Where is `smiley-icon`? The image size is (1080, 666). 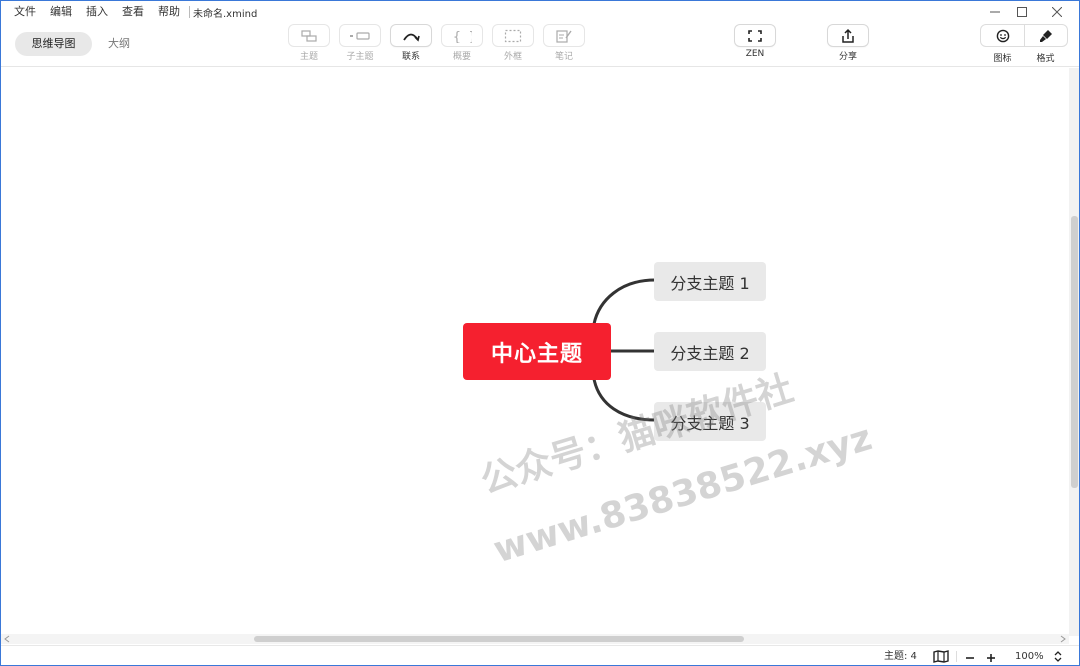
smiley-icon is located at coordinates (1002, 35).